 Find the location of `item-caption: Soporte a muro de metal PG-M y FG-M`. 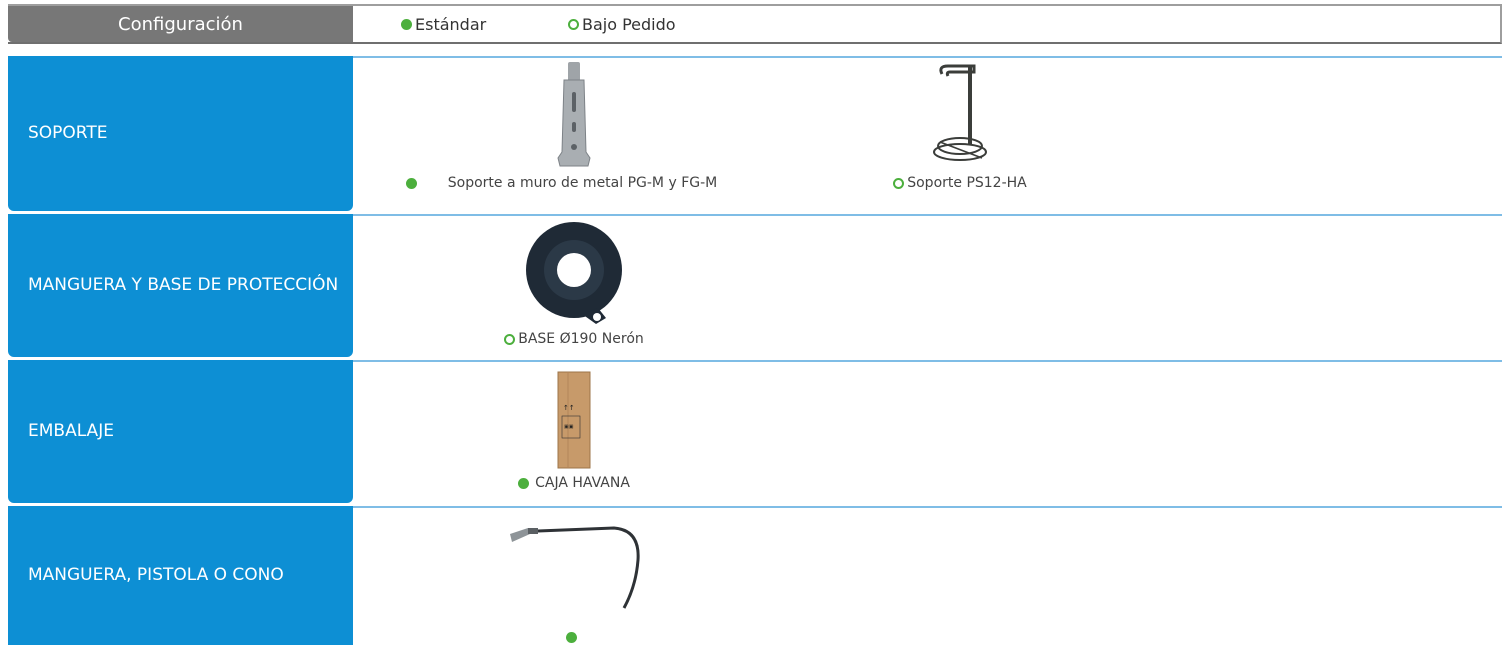

item-caption: Soporte a muro de metal PG-M y FG-M is located at coordinates (574, 183).